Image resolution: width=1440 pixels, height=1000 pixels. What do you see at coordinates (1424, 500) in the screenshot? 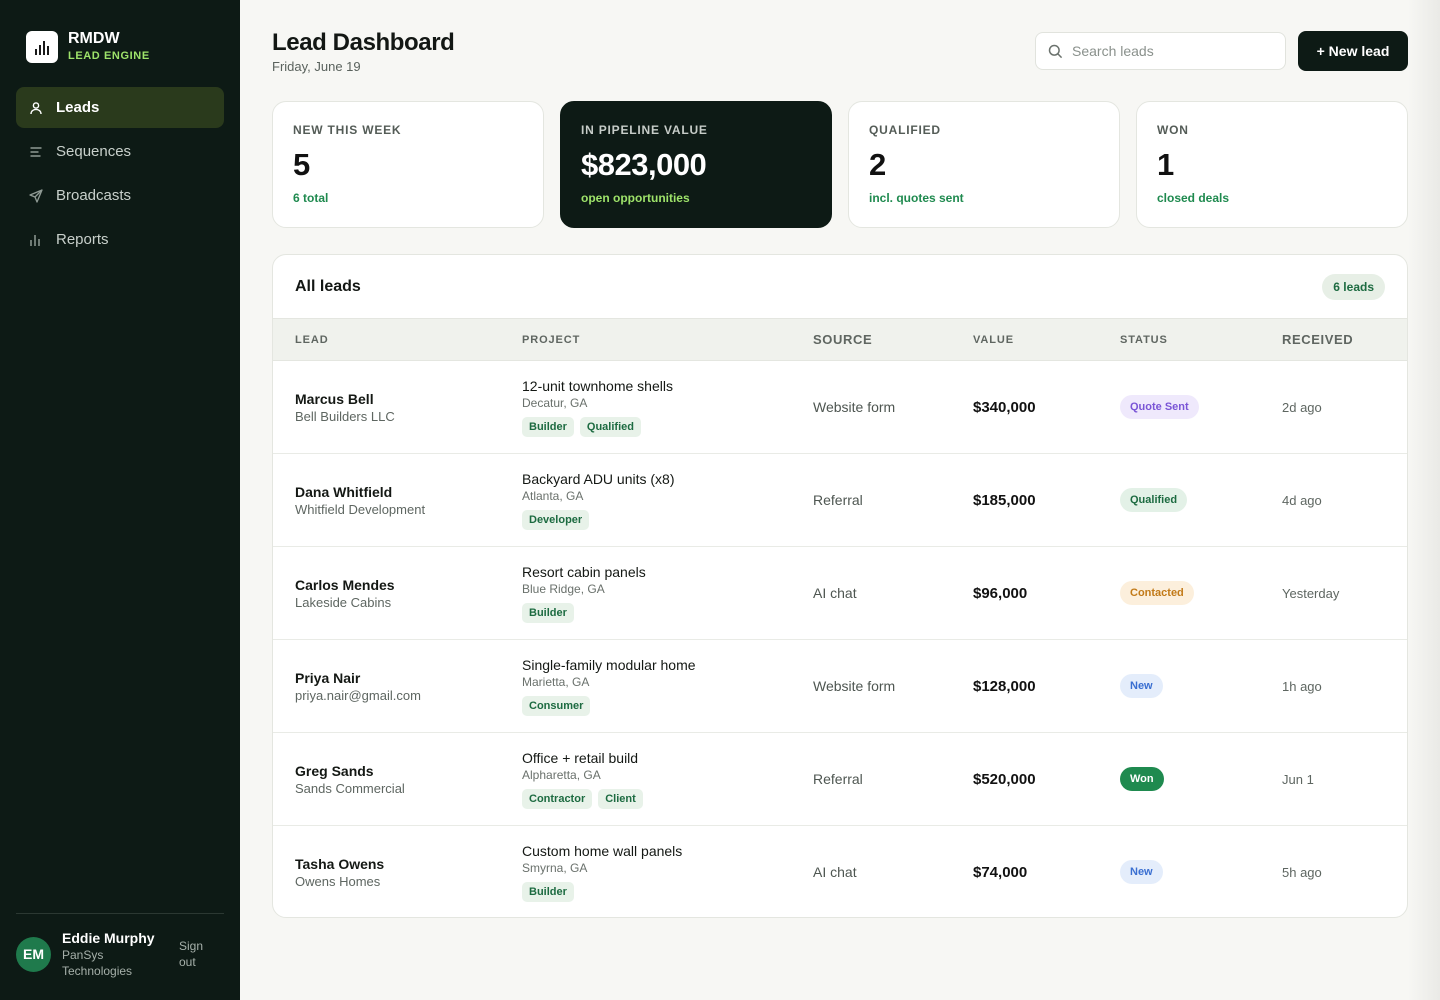
I see `edge-shadow` at bounding box center [1424, 500].